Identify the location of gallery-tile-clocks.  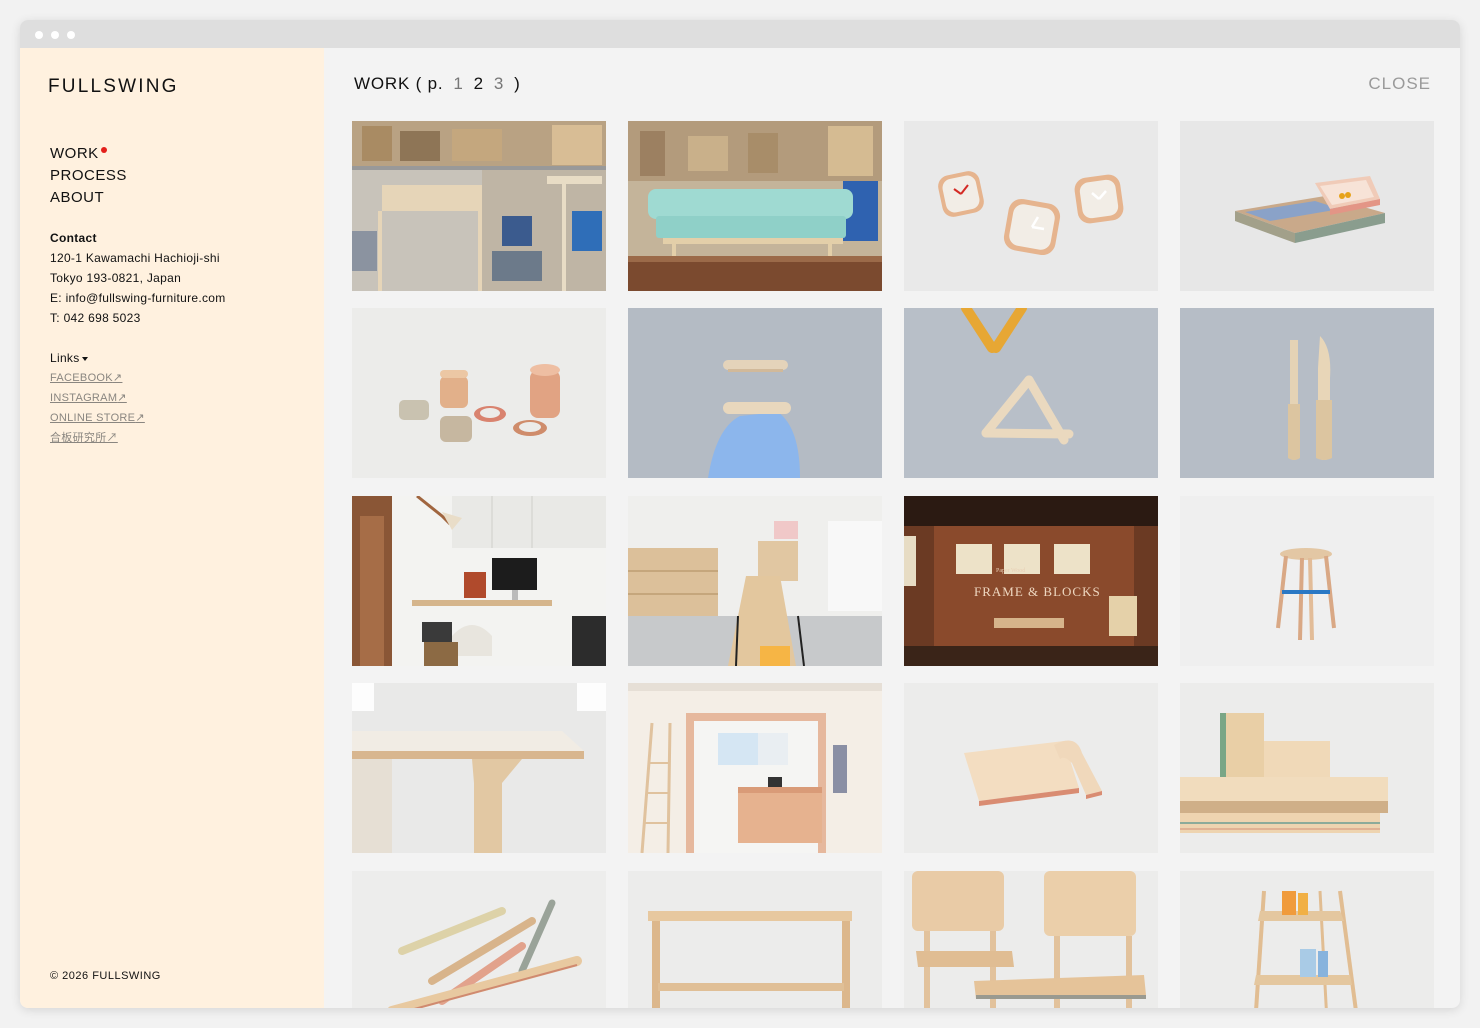
(1031, 206).